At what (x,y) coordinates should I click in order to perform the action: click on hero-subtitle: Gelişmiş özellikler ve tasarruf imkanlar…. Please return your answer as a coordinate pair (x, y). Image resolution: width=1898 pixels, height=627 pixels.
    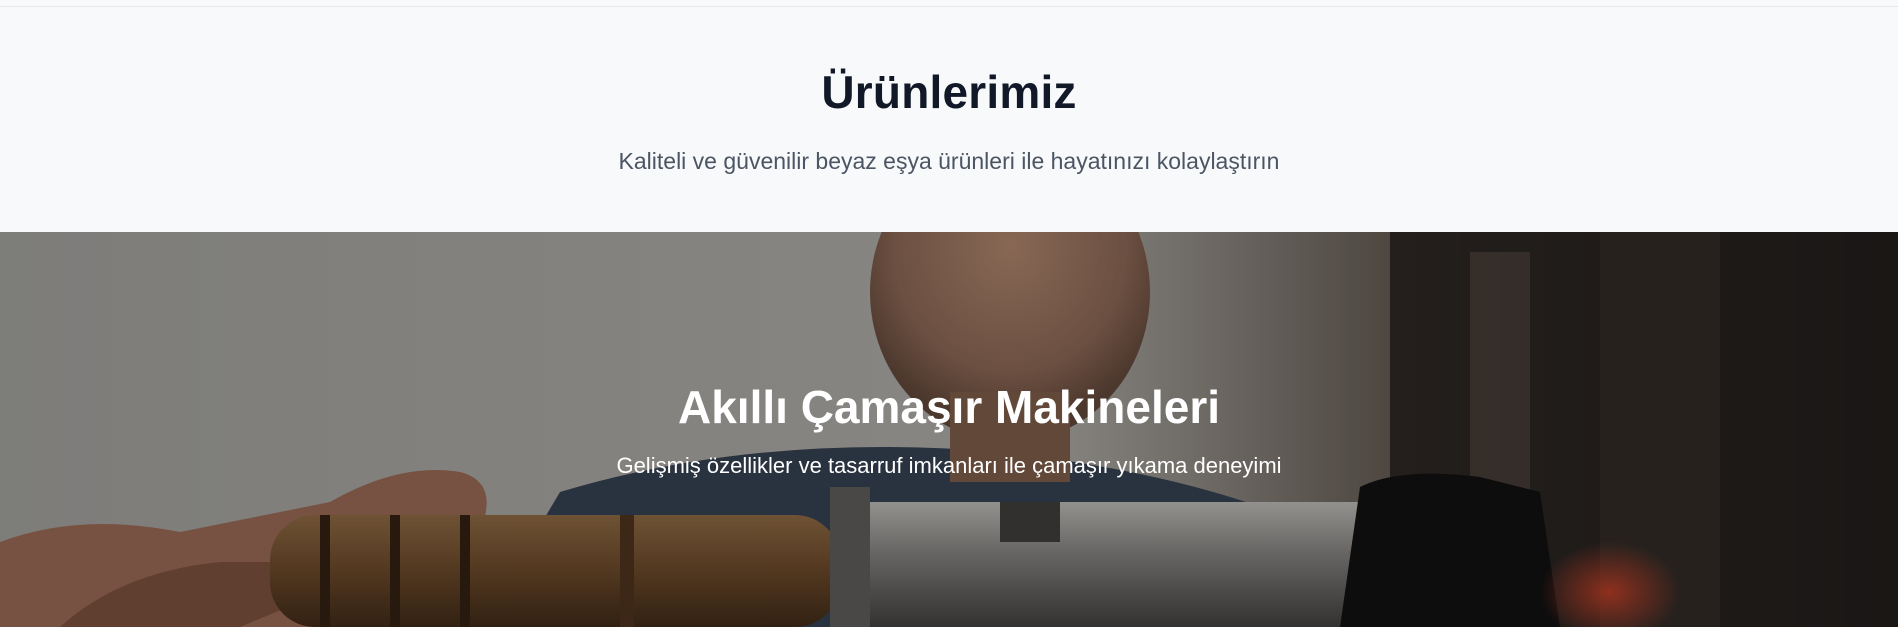
    Looking at the image, I should click on (949, 465).